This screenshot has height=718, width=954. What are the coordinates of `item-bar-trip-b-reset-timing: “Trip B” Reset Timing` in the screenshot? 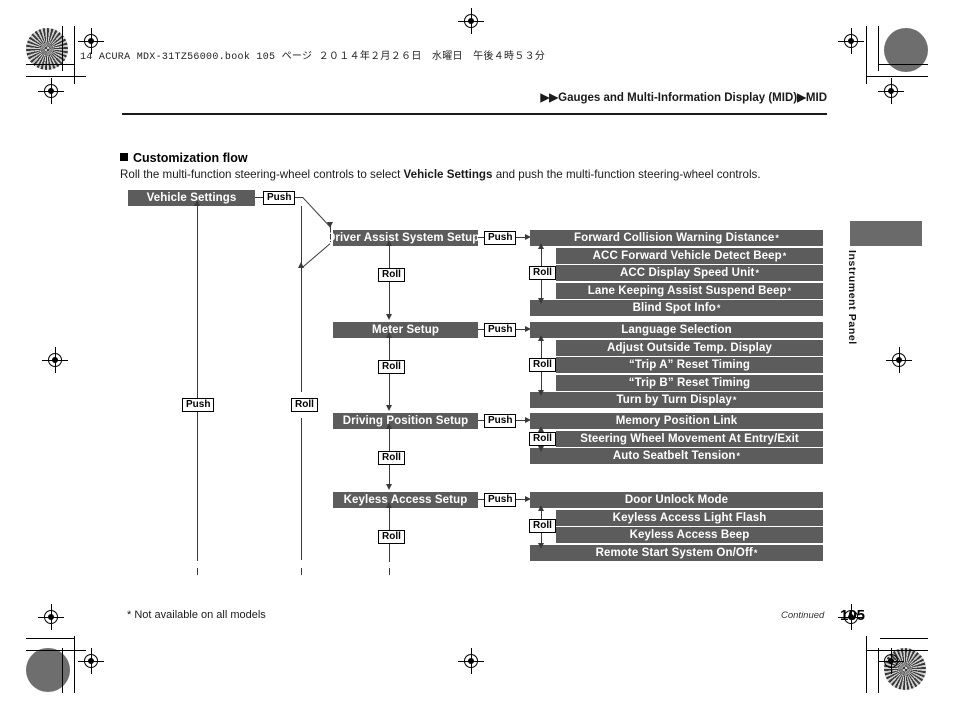 It's located at (689, 382).